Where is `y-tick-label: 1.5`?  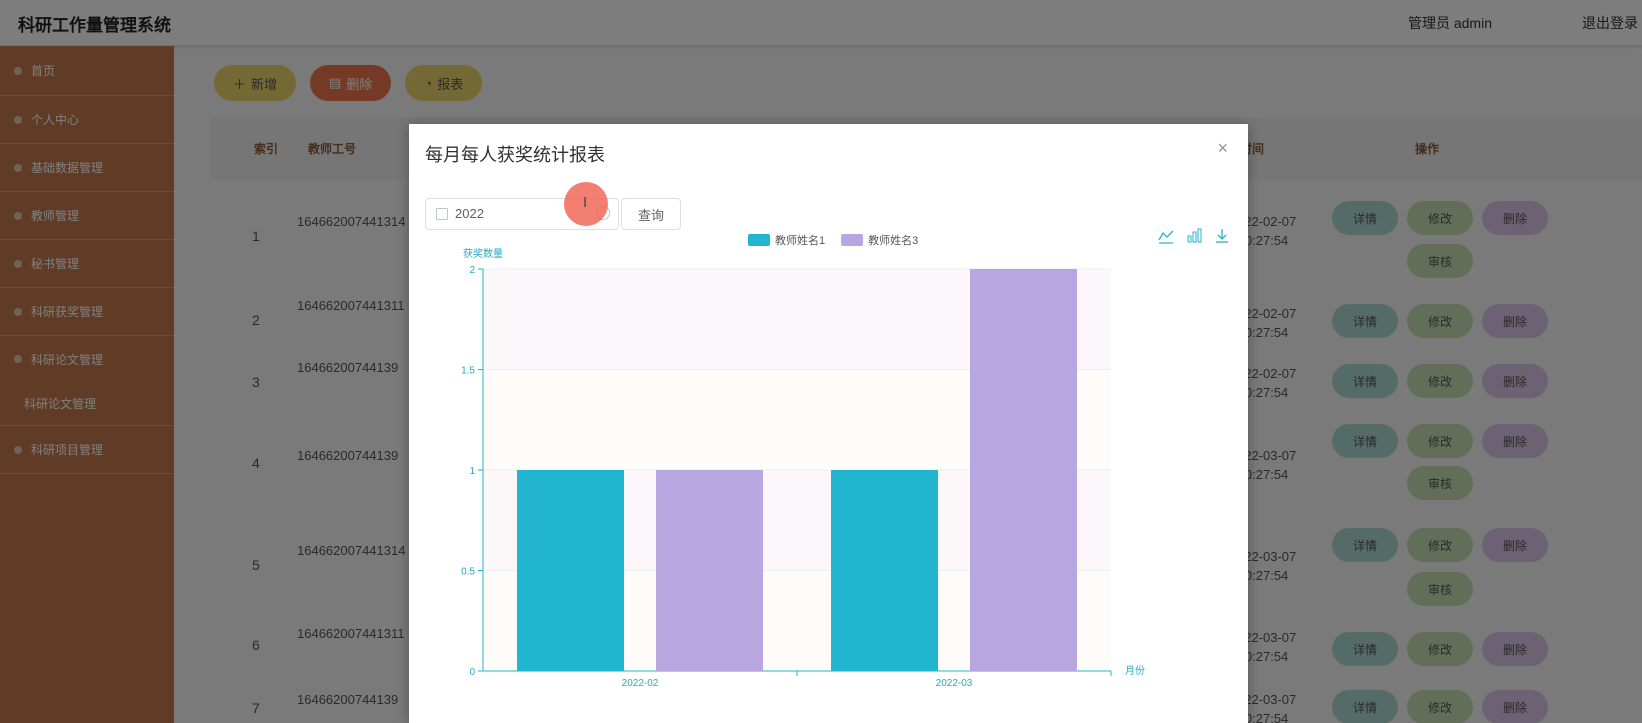 y-tick-label: 1.5 is located at coordinates (468, 371).